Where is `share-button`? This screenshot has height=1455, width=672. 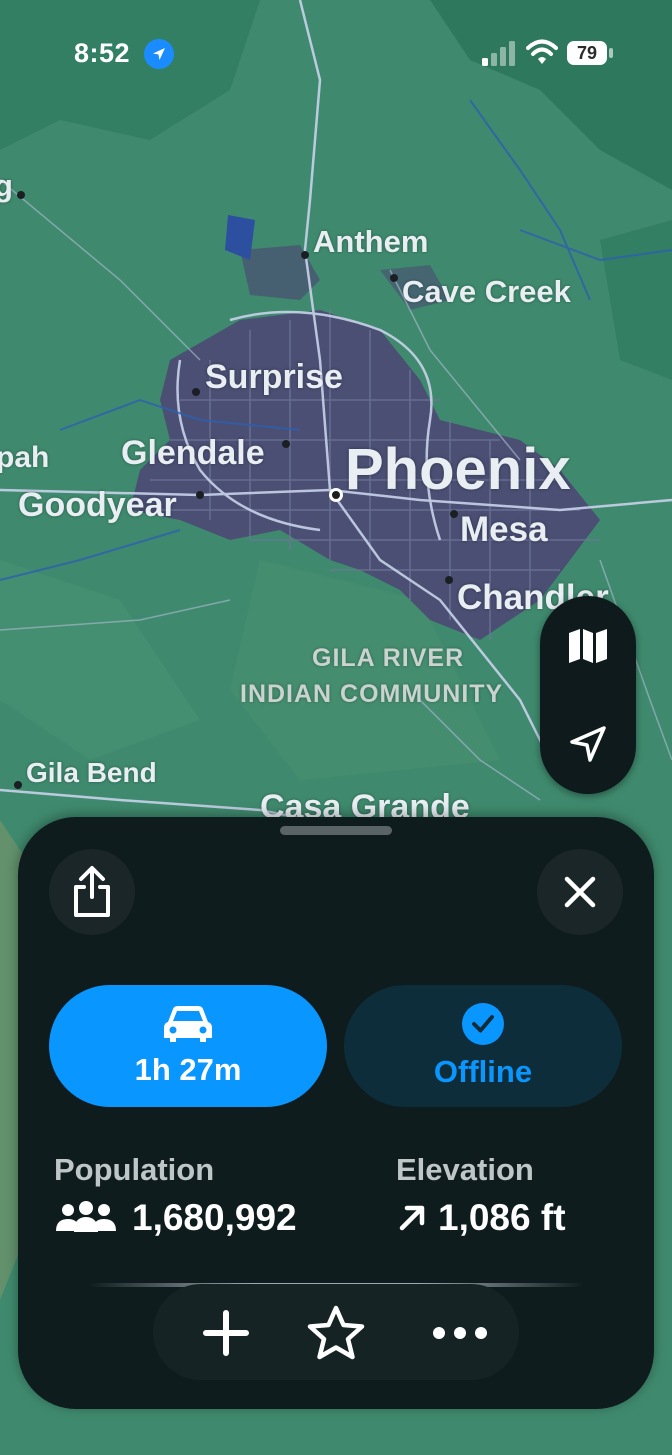
share-button is located at coordinates (92, 892).